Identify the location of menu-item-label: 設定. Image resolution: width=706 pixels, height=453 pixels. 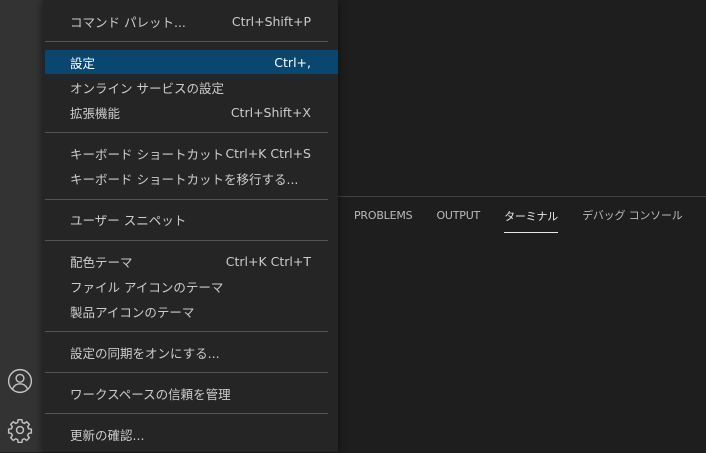
(83, 63).